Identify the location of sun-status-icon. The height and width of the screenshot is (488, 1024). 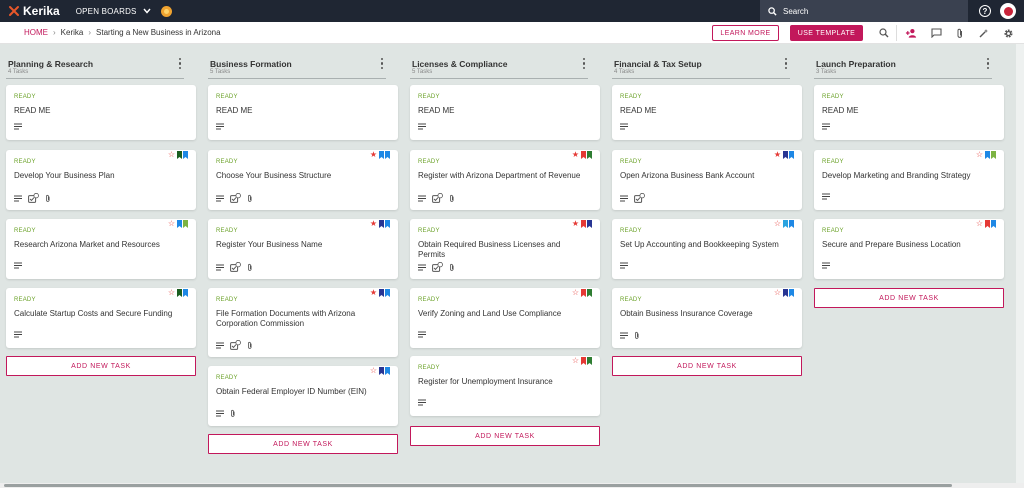
(166, 11).